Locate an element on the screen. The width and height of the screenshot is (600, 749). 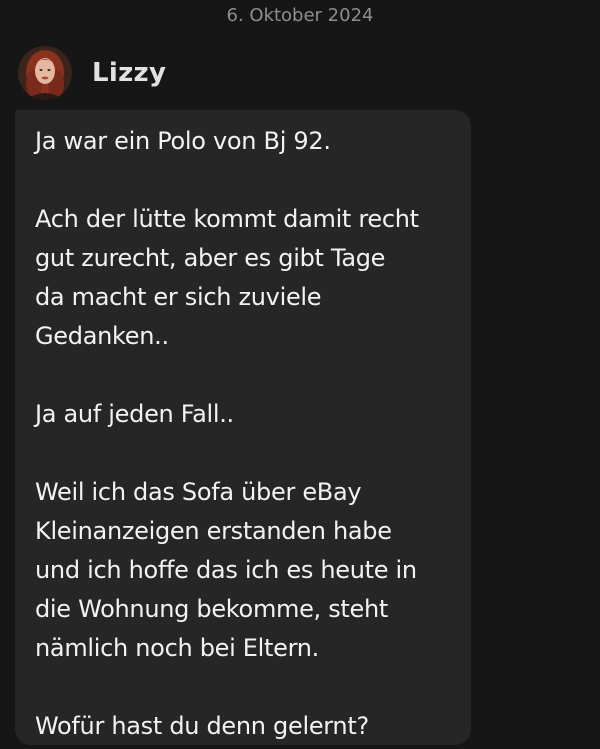
sender-header: Lizzy is located at coordinates (92, 73).